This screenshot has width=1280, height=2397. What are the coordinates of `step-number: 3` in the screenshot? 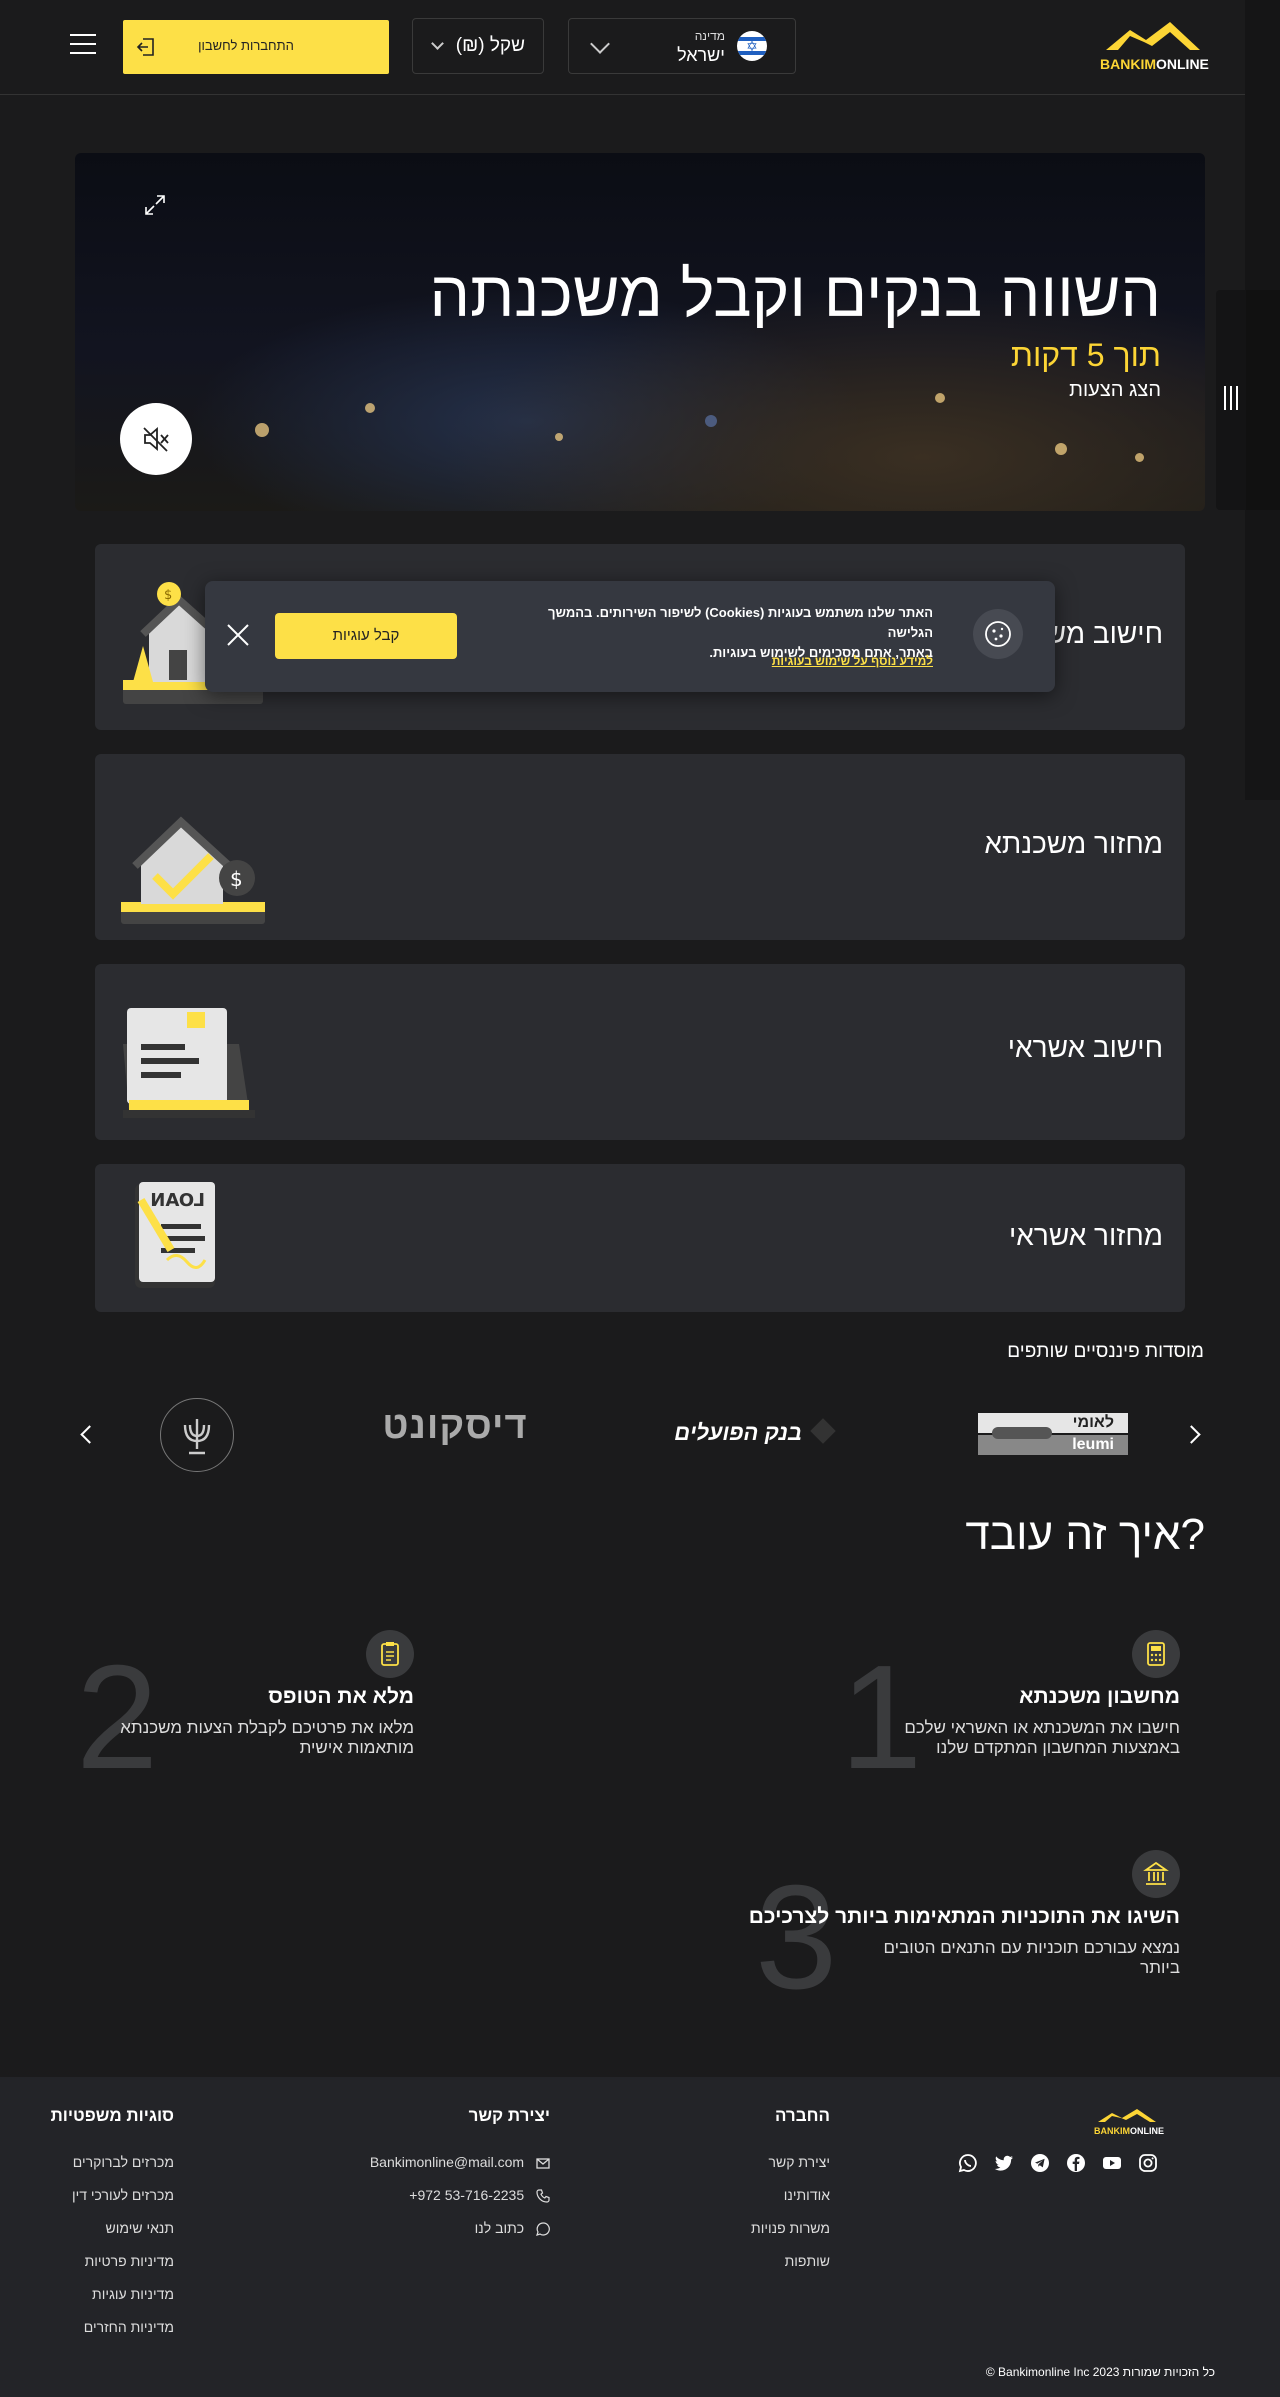 It's located at (796, 1937).